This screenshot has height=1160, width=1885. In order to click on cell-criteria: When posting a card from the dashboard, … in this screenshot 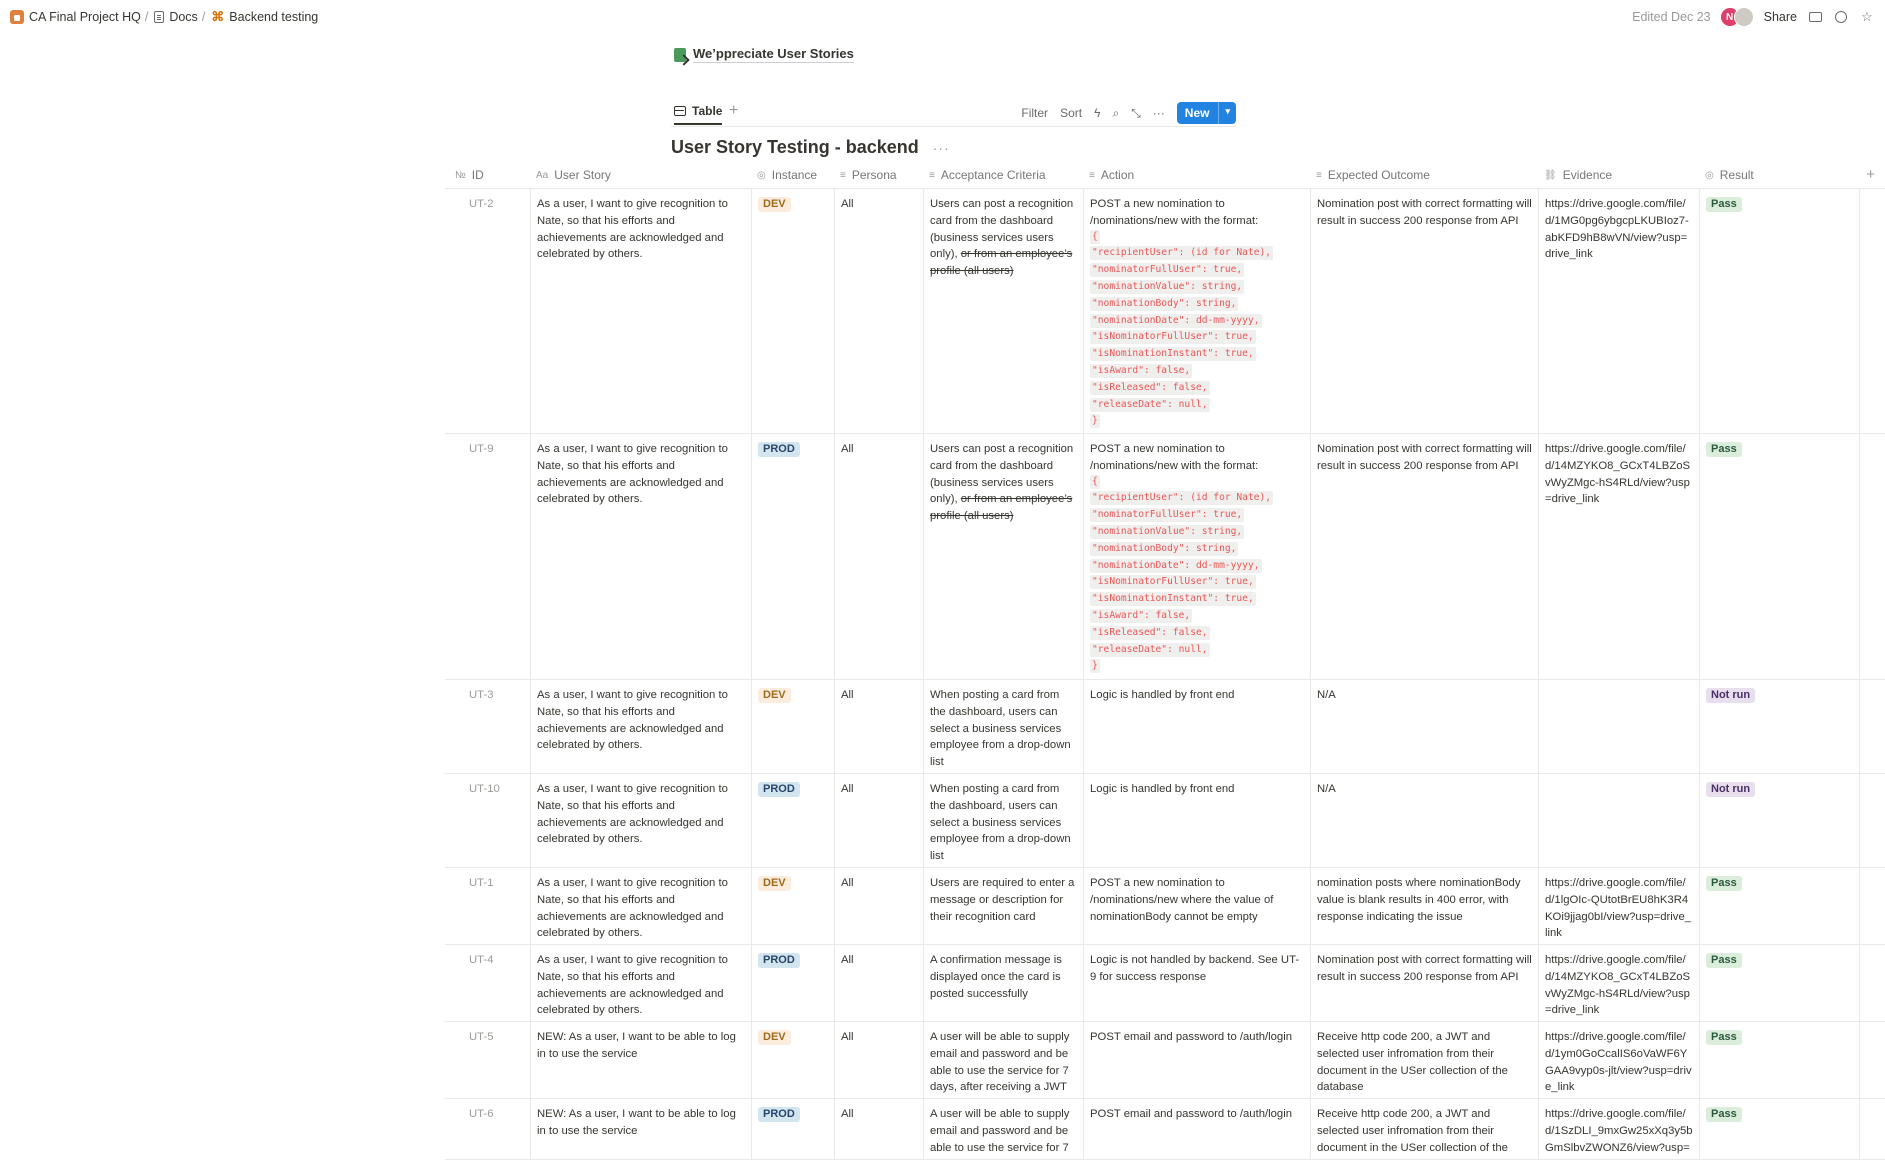, I will do `click(1003, 726)`.